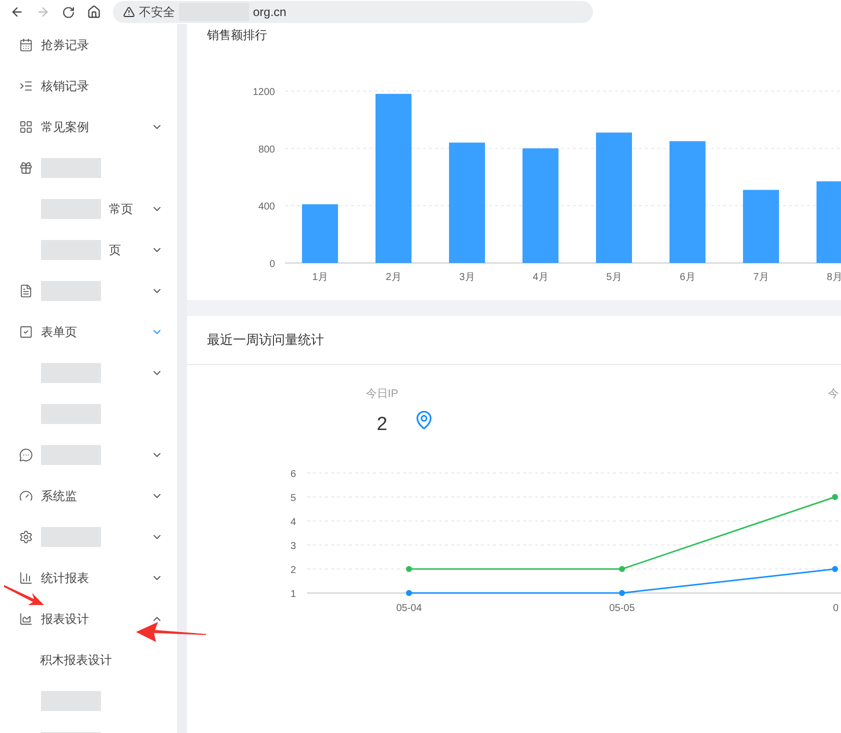  What do you see at coordinates (26, 495) in the screenshot?
I see `gauge-icon` at bounding box center [26, 495].